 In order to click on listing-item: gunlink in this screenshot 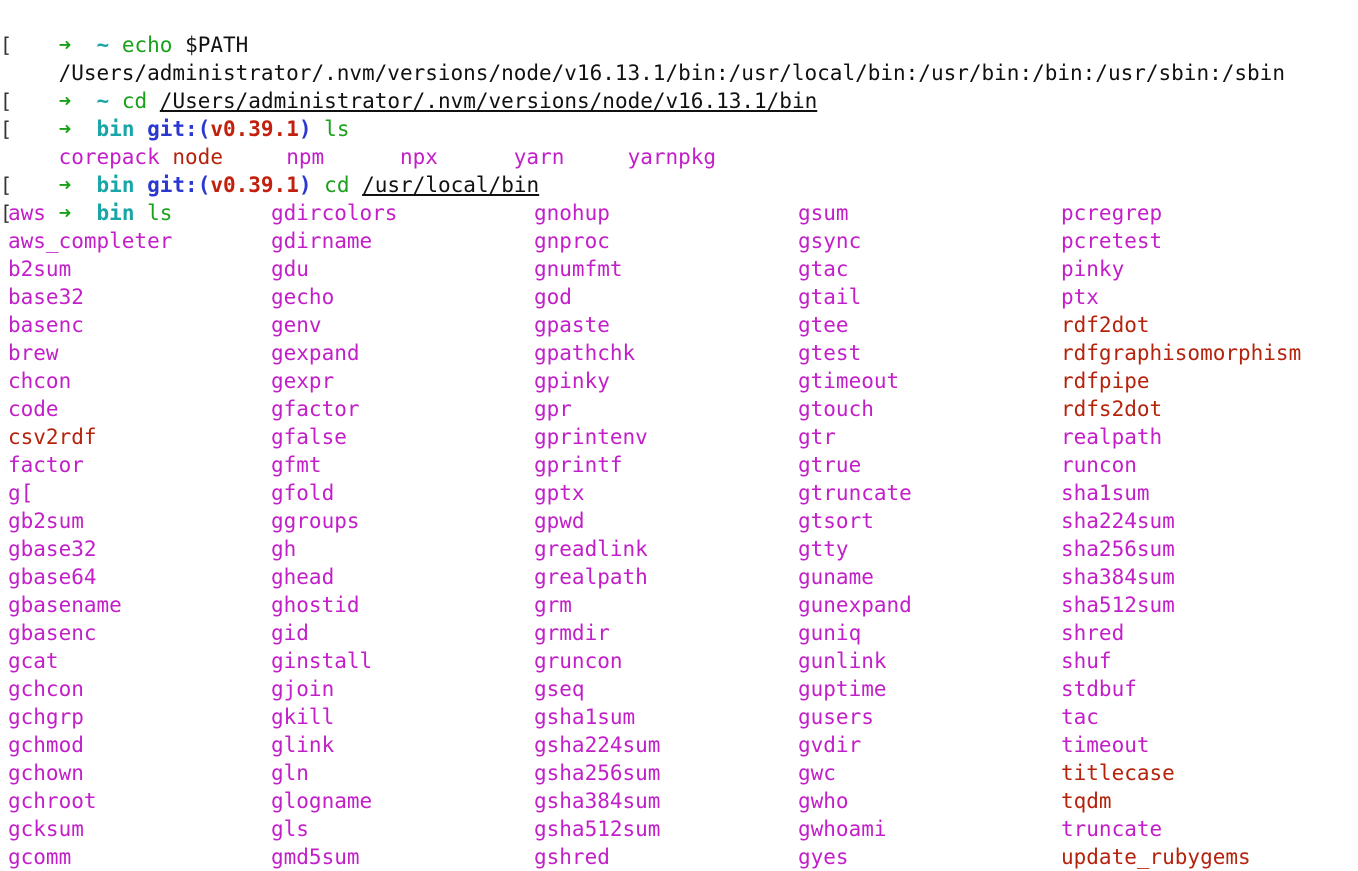, I will do `click(842, 661)`.